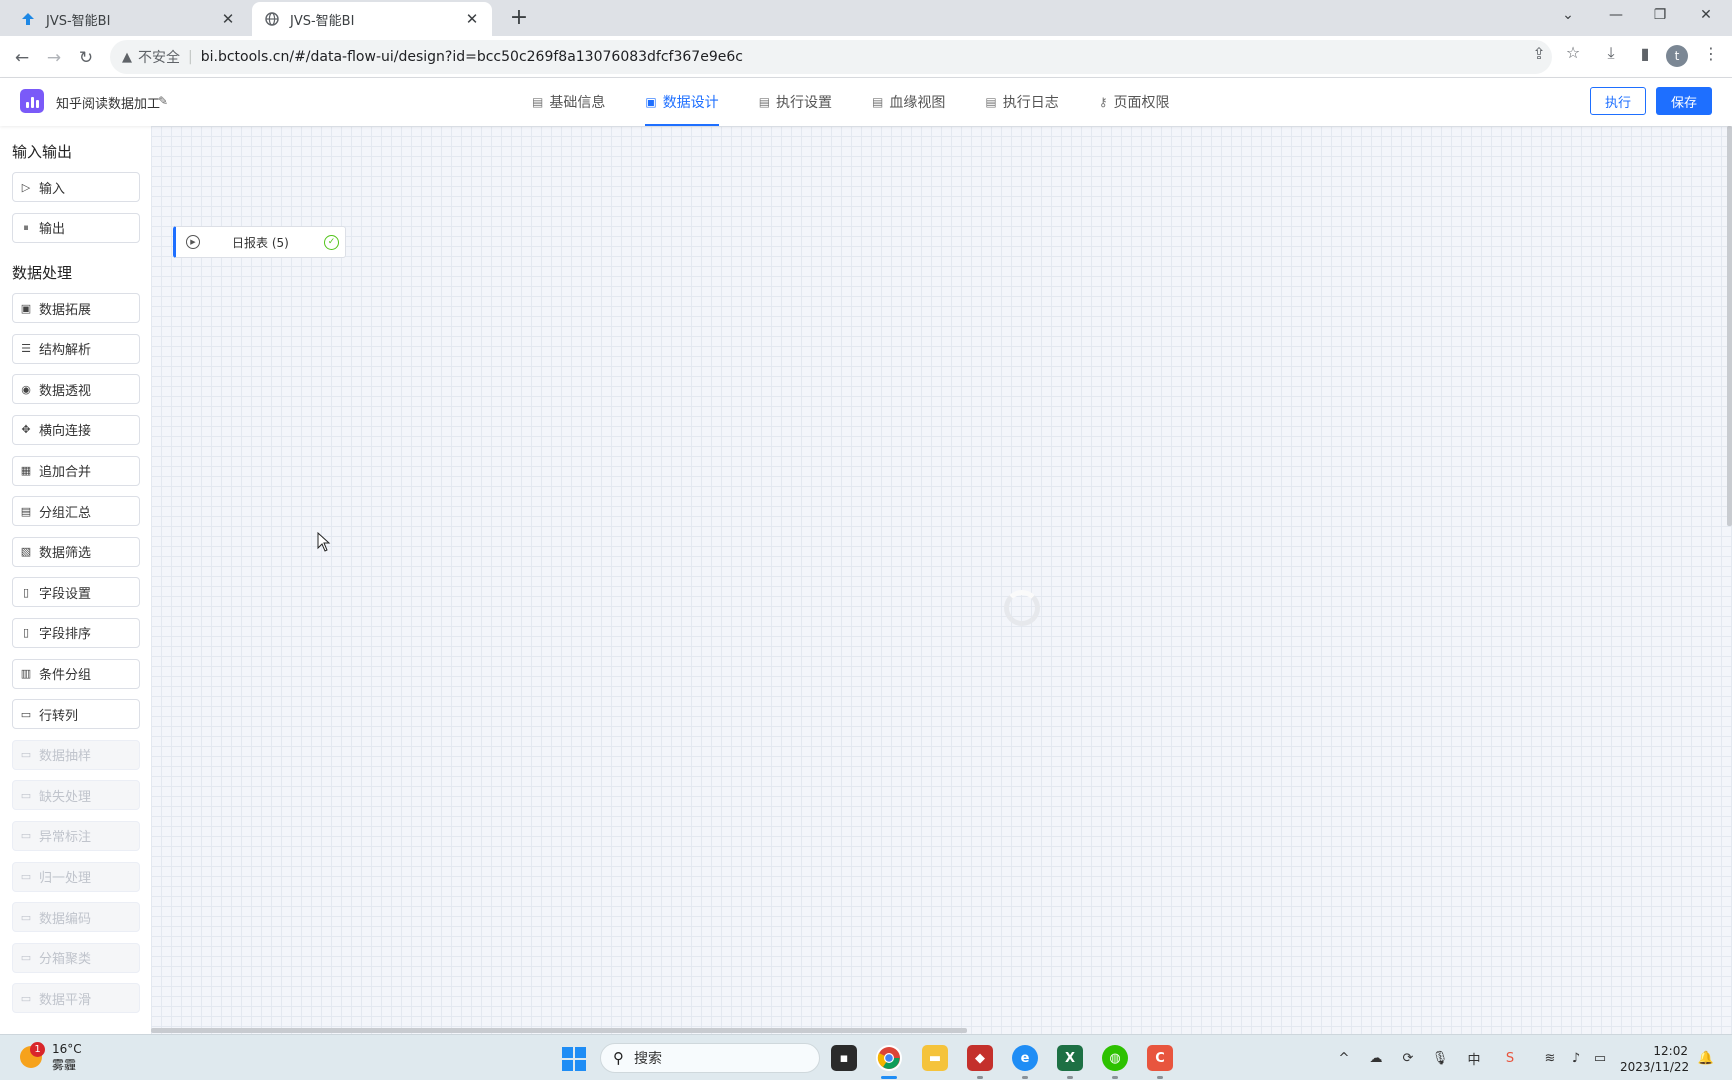 The width and height of the screenshot is (1732, 1080). What do you see at coordinates (1573, 52) in the screenshot?
I see `bookmark-star-icon: ☆` at bounding box center [1573, 52].